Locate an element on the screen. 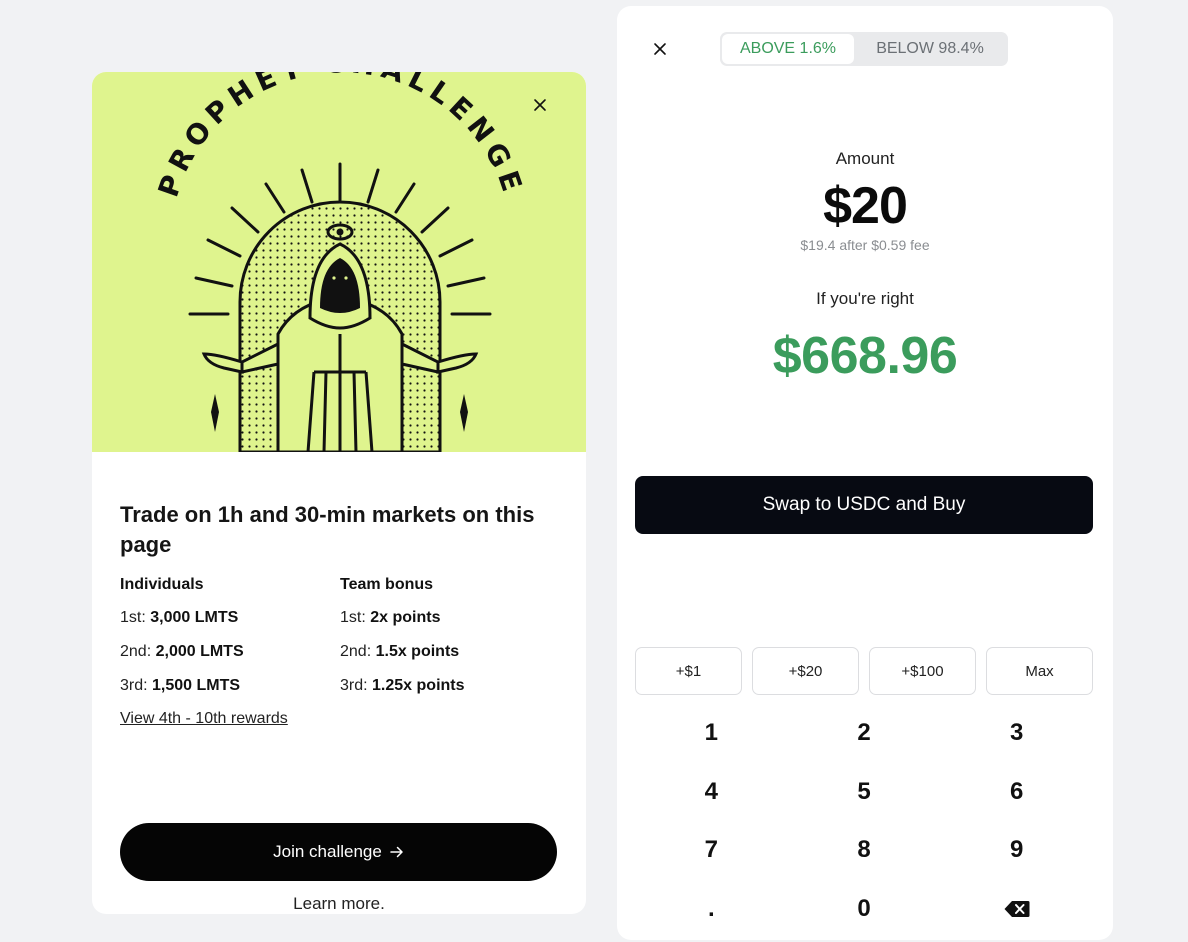 This screenshot has width=1188, height=942. numeric-keypad: 1 2 3 4 5 6 7 8 9 . 0 is located at coordinates (864, 821).